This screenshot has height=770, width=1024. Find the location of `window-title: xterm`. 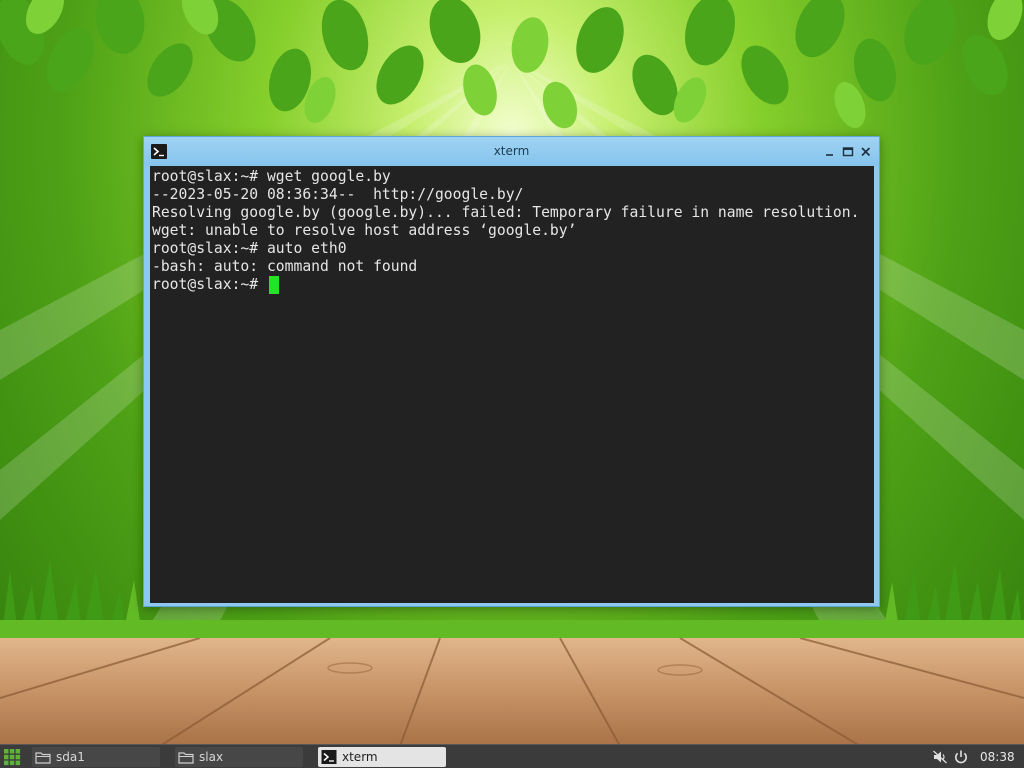

window-title: xterm is located at coordinates (511, 151).